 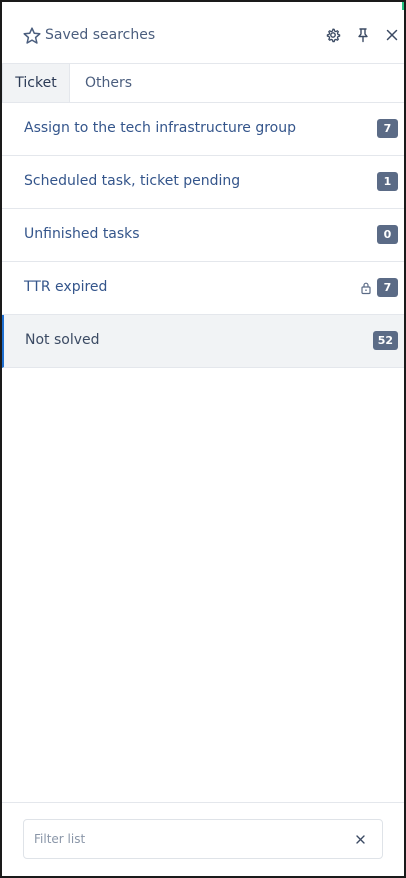 What do you see at coordinates (203, 341) in the screenshot?
I see `saved-search-item-selected: Not solved 52` at bounding box center [203, 341].